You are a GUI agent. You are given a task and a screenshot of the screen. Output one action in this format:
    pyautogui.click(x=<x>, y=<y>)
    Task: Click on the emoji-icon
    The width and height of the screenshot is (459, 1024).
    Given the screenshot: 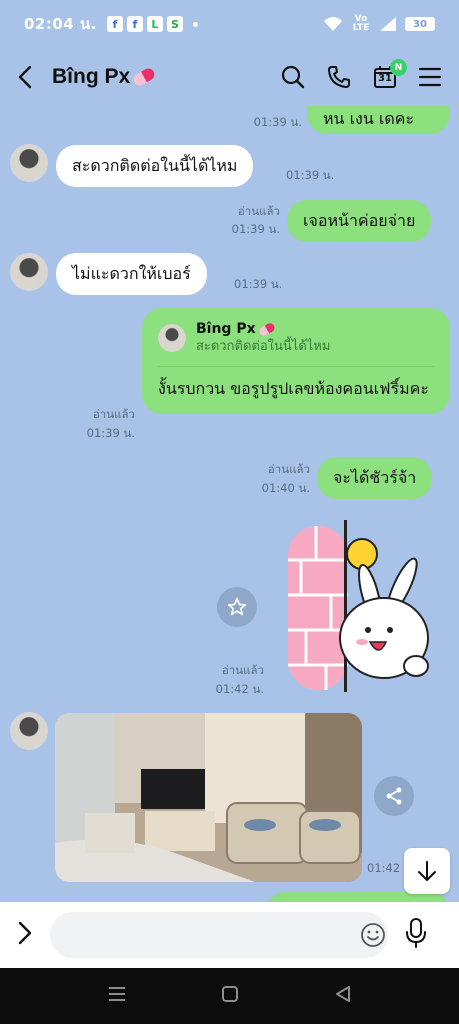 What is the action you would take?
    pyautogui.click(x=373, y=937)
    